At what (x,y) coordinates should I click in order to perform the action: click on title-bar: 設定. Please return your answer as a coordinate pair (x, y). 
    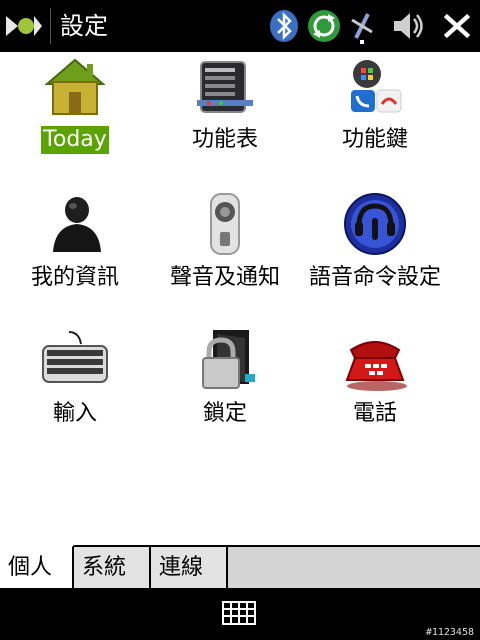
    Looking at the image, I should click on (240, 26).